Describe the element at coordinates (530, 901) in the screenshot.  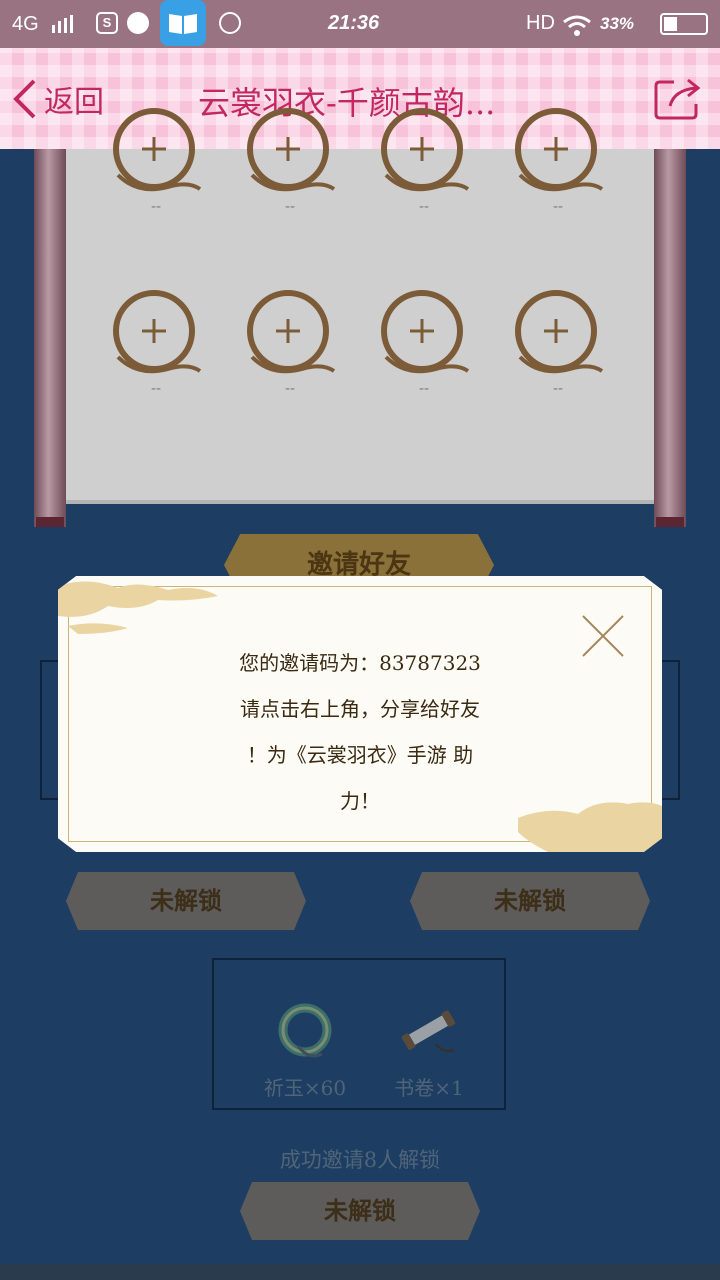
I see `unlock-button-right: 未解锁` at that location.